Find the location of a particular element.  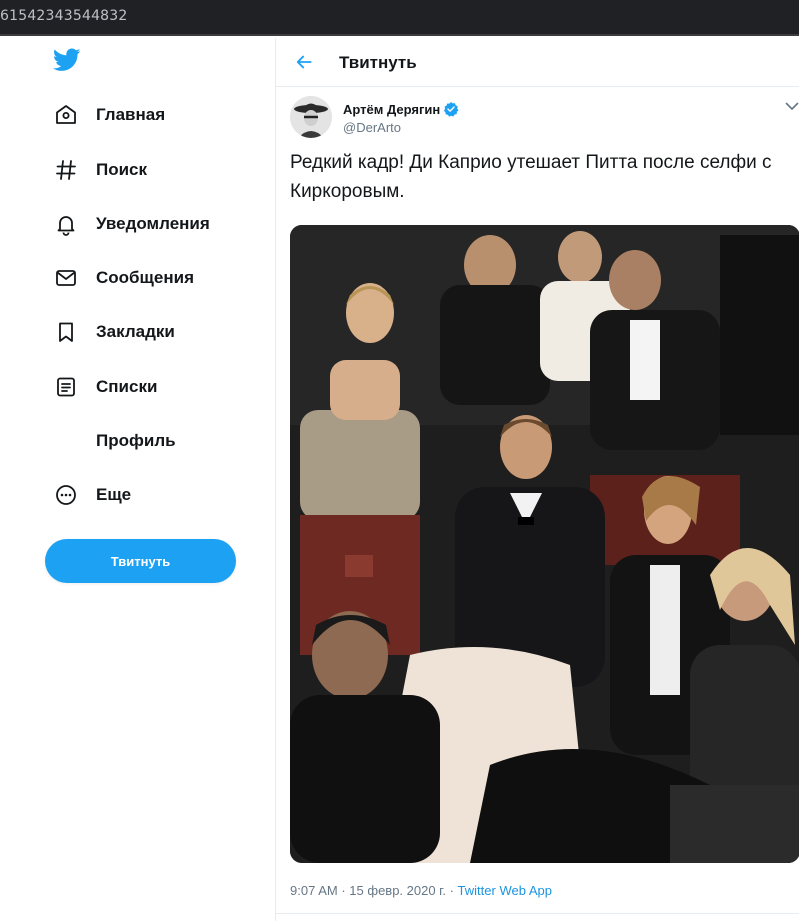

sidebar-item-notifications: Уведомления is located at coordinates (131, 224).